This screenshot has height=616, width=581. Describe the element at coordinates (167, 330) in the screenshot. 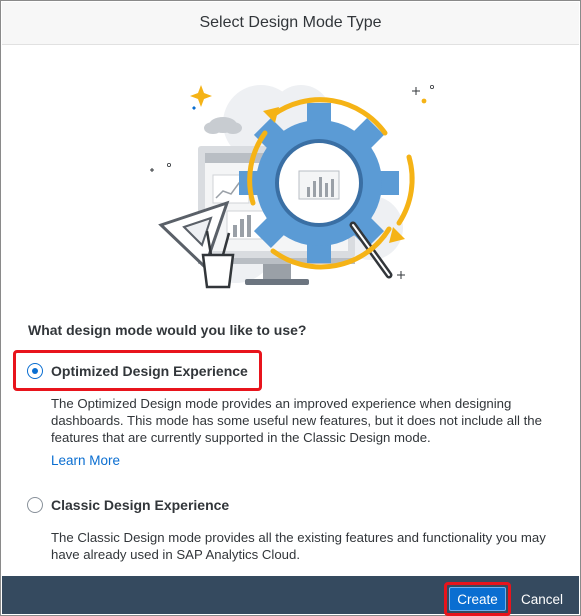

I see `design-mode-question: What design mode would you like to use?` at that location.